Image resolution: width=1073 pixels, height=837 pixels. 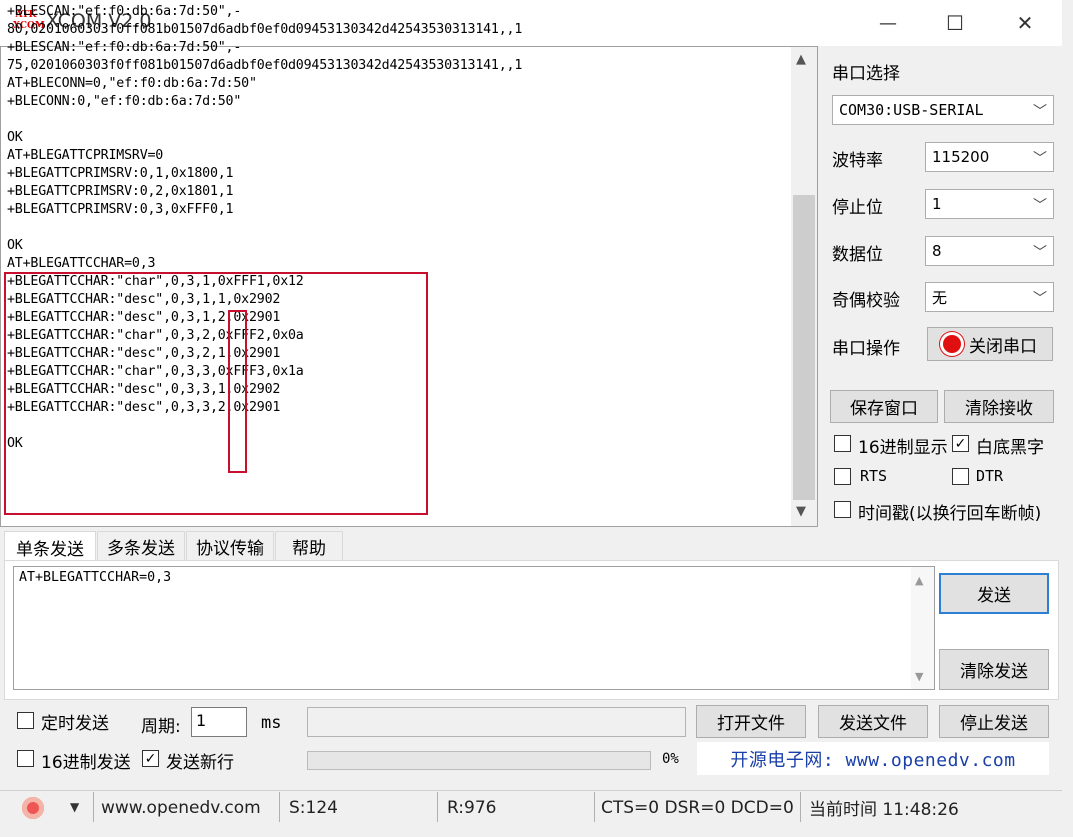 I want to click on close-port-label: 关闭串口, so click(x=1003, y=346).